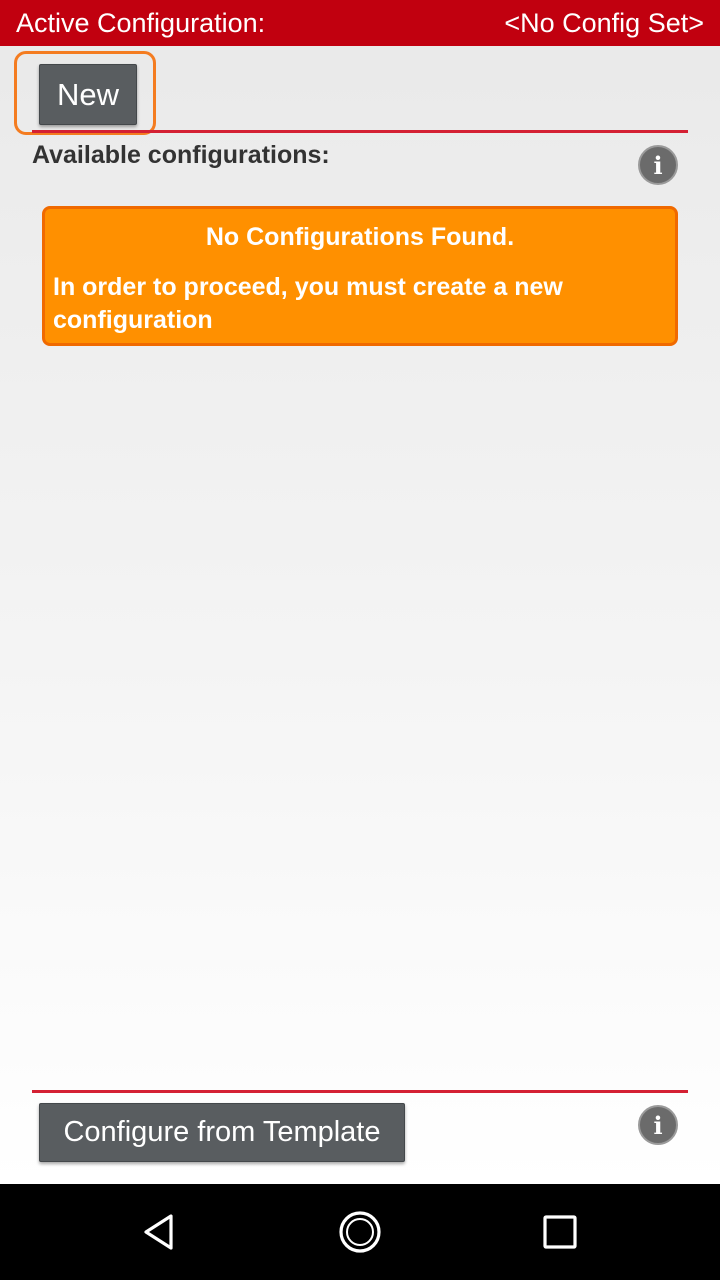 The image size is (720, 1280). Describe the element at coordinates (360, 131) in the screenshot. I see `top-divider` at that location.